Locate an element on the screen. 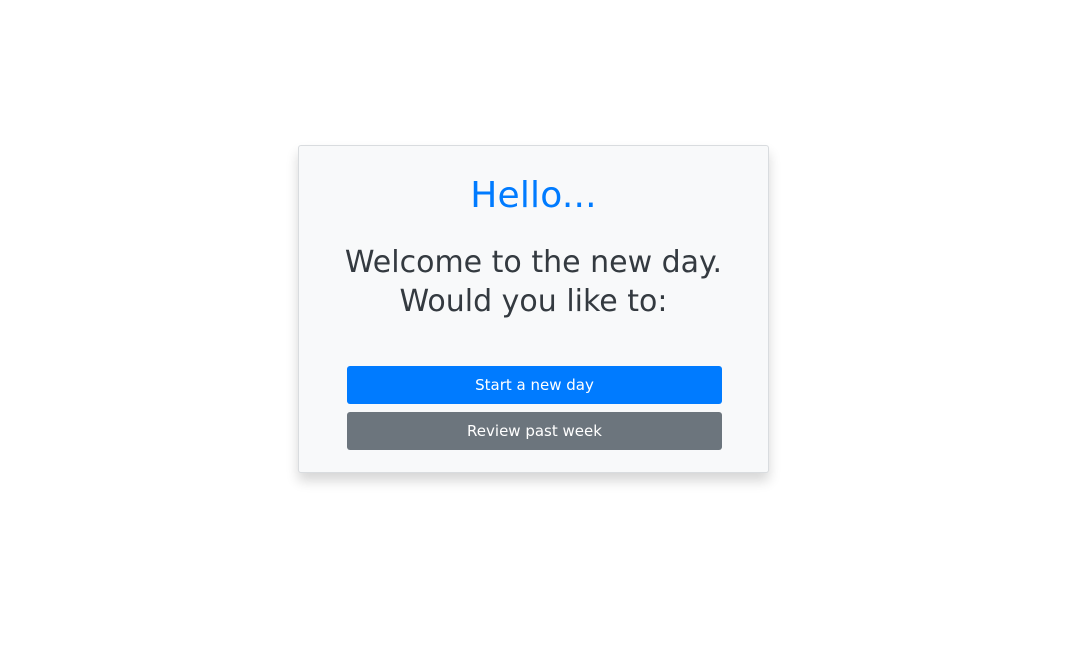 Image resolution: width=1079 pixels, height=655 pixels. start-new-day-button: Start a new day is located at coordinates (534, 385).